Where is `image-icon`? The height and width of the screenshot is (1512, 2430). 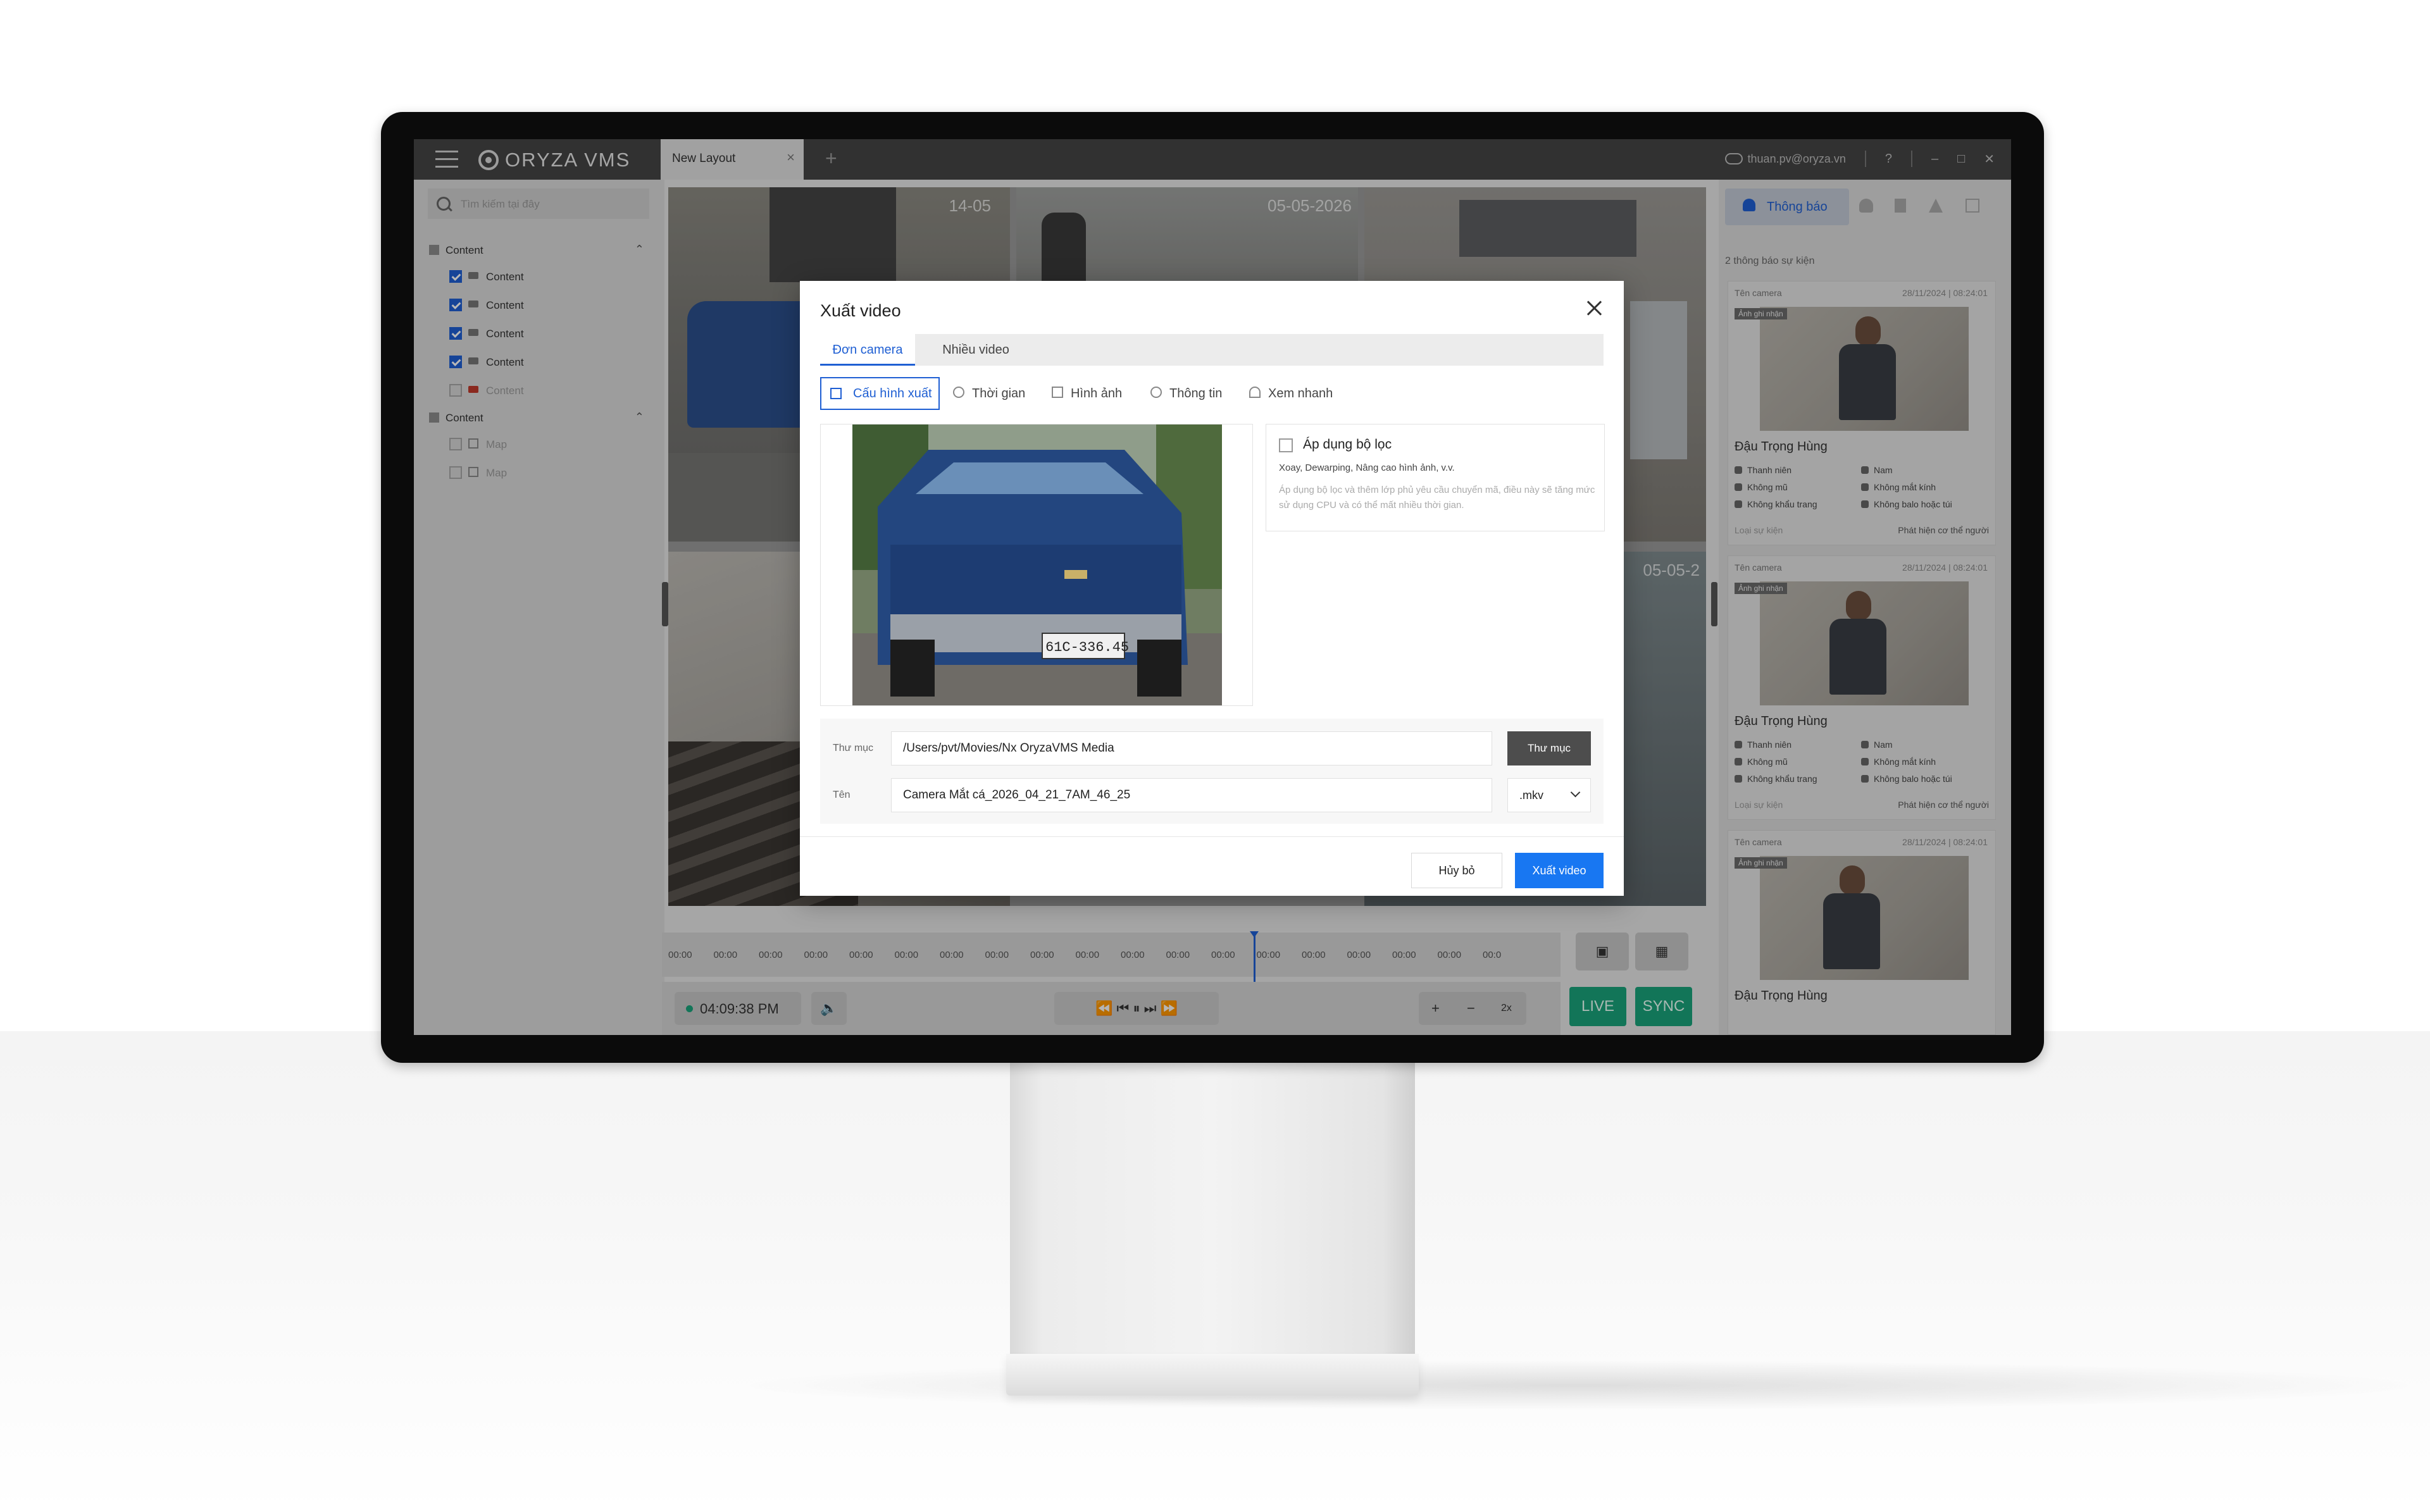
image-icon is located at coordinates (1057, 393).